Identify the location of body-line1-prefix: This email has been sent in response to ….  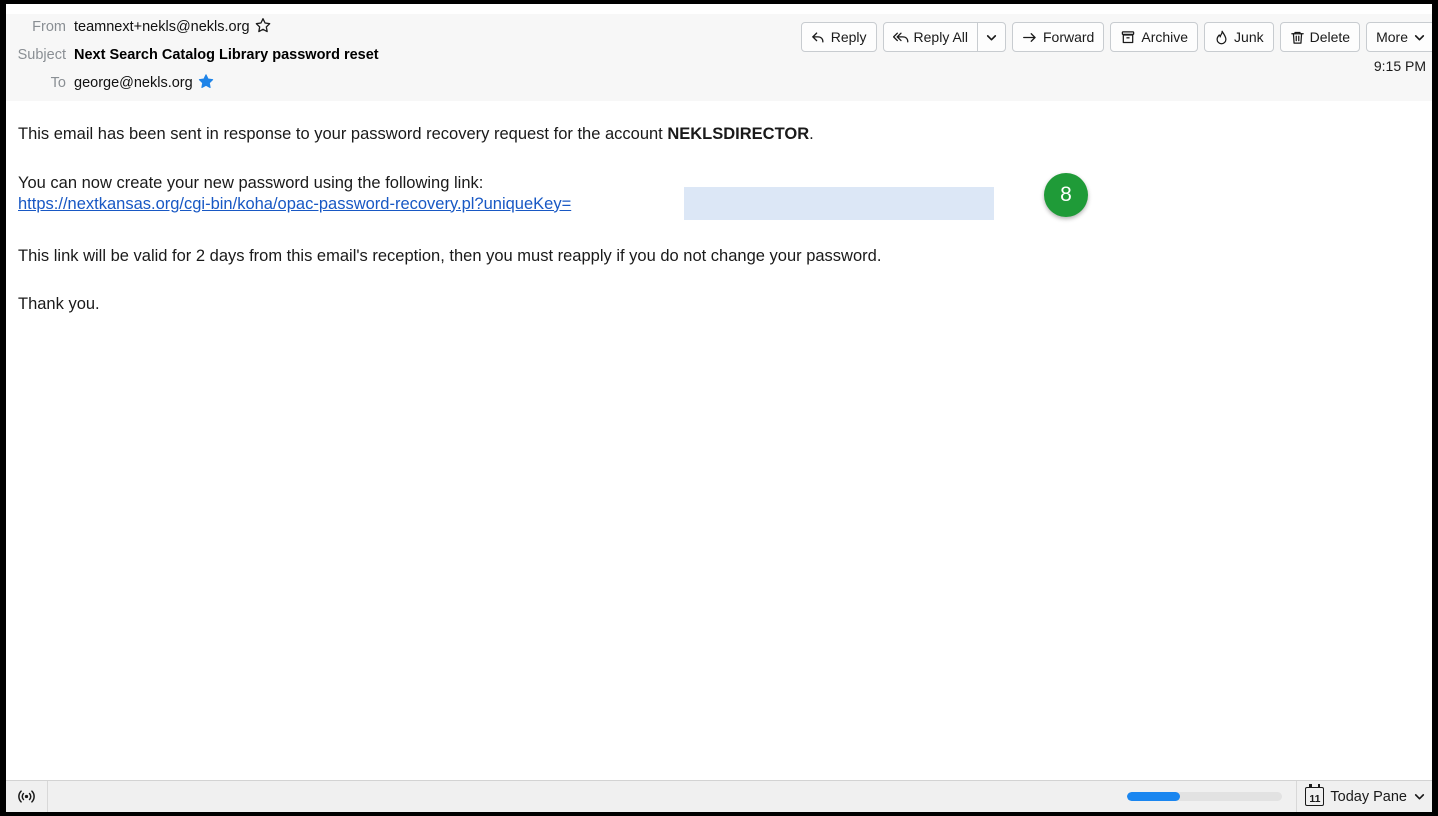
(343, 134).